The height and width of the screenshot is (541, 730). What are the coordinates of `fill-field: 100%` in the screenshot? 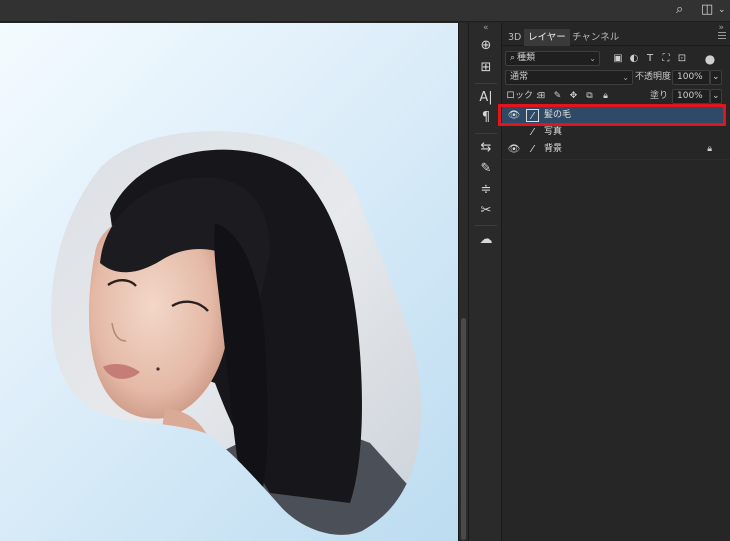 It's located at (691, 96).